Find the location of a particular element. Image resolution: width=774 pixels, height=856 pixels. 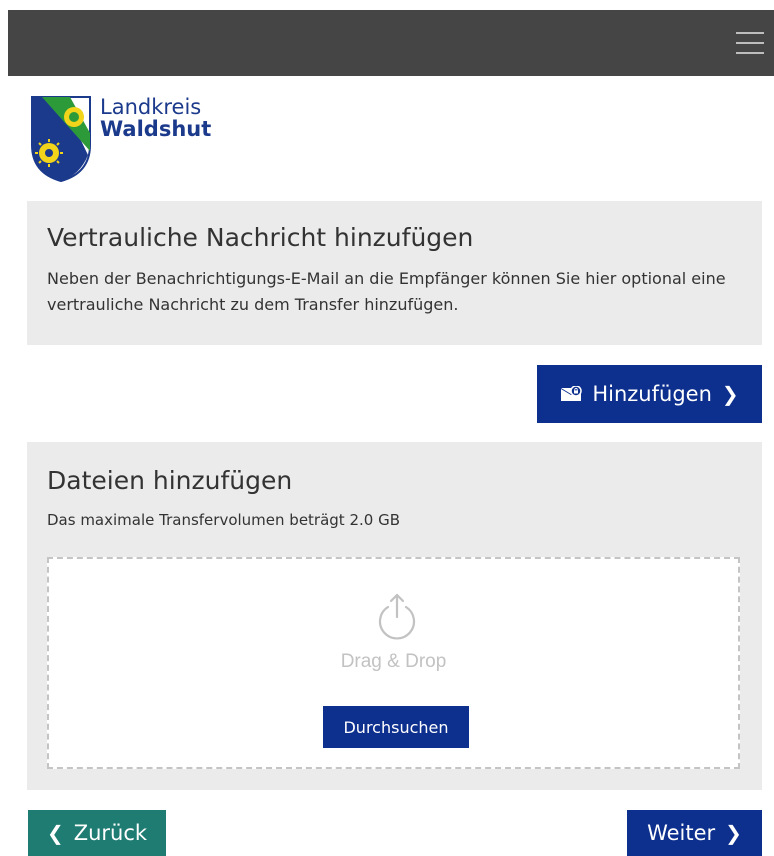

add-message-button: Hinzufügen ❯ is located at coordinates (649, 394).